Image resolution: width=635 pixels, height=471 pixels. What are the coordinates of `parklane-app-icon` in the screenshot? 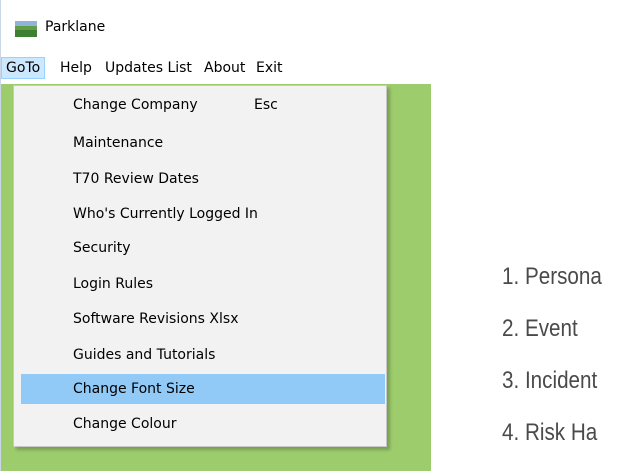 It's located at (26, 29).